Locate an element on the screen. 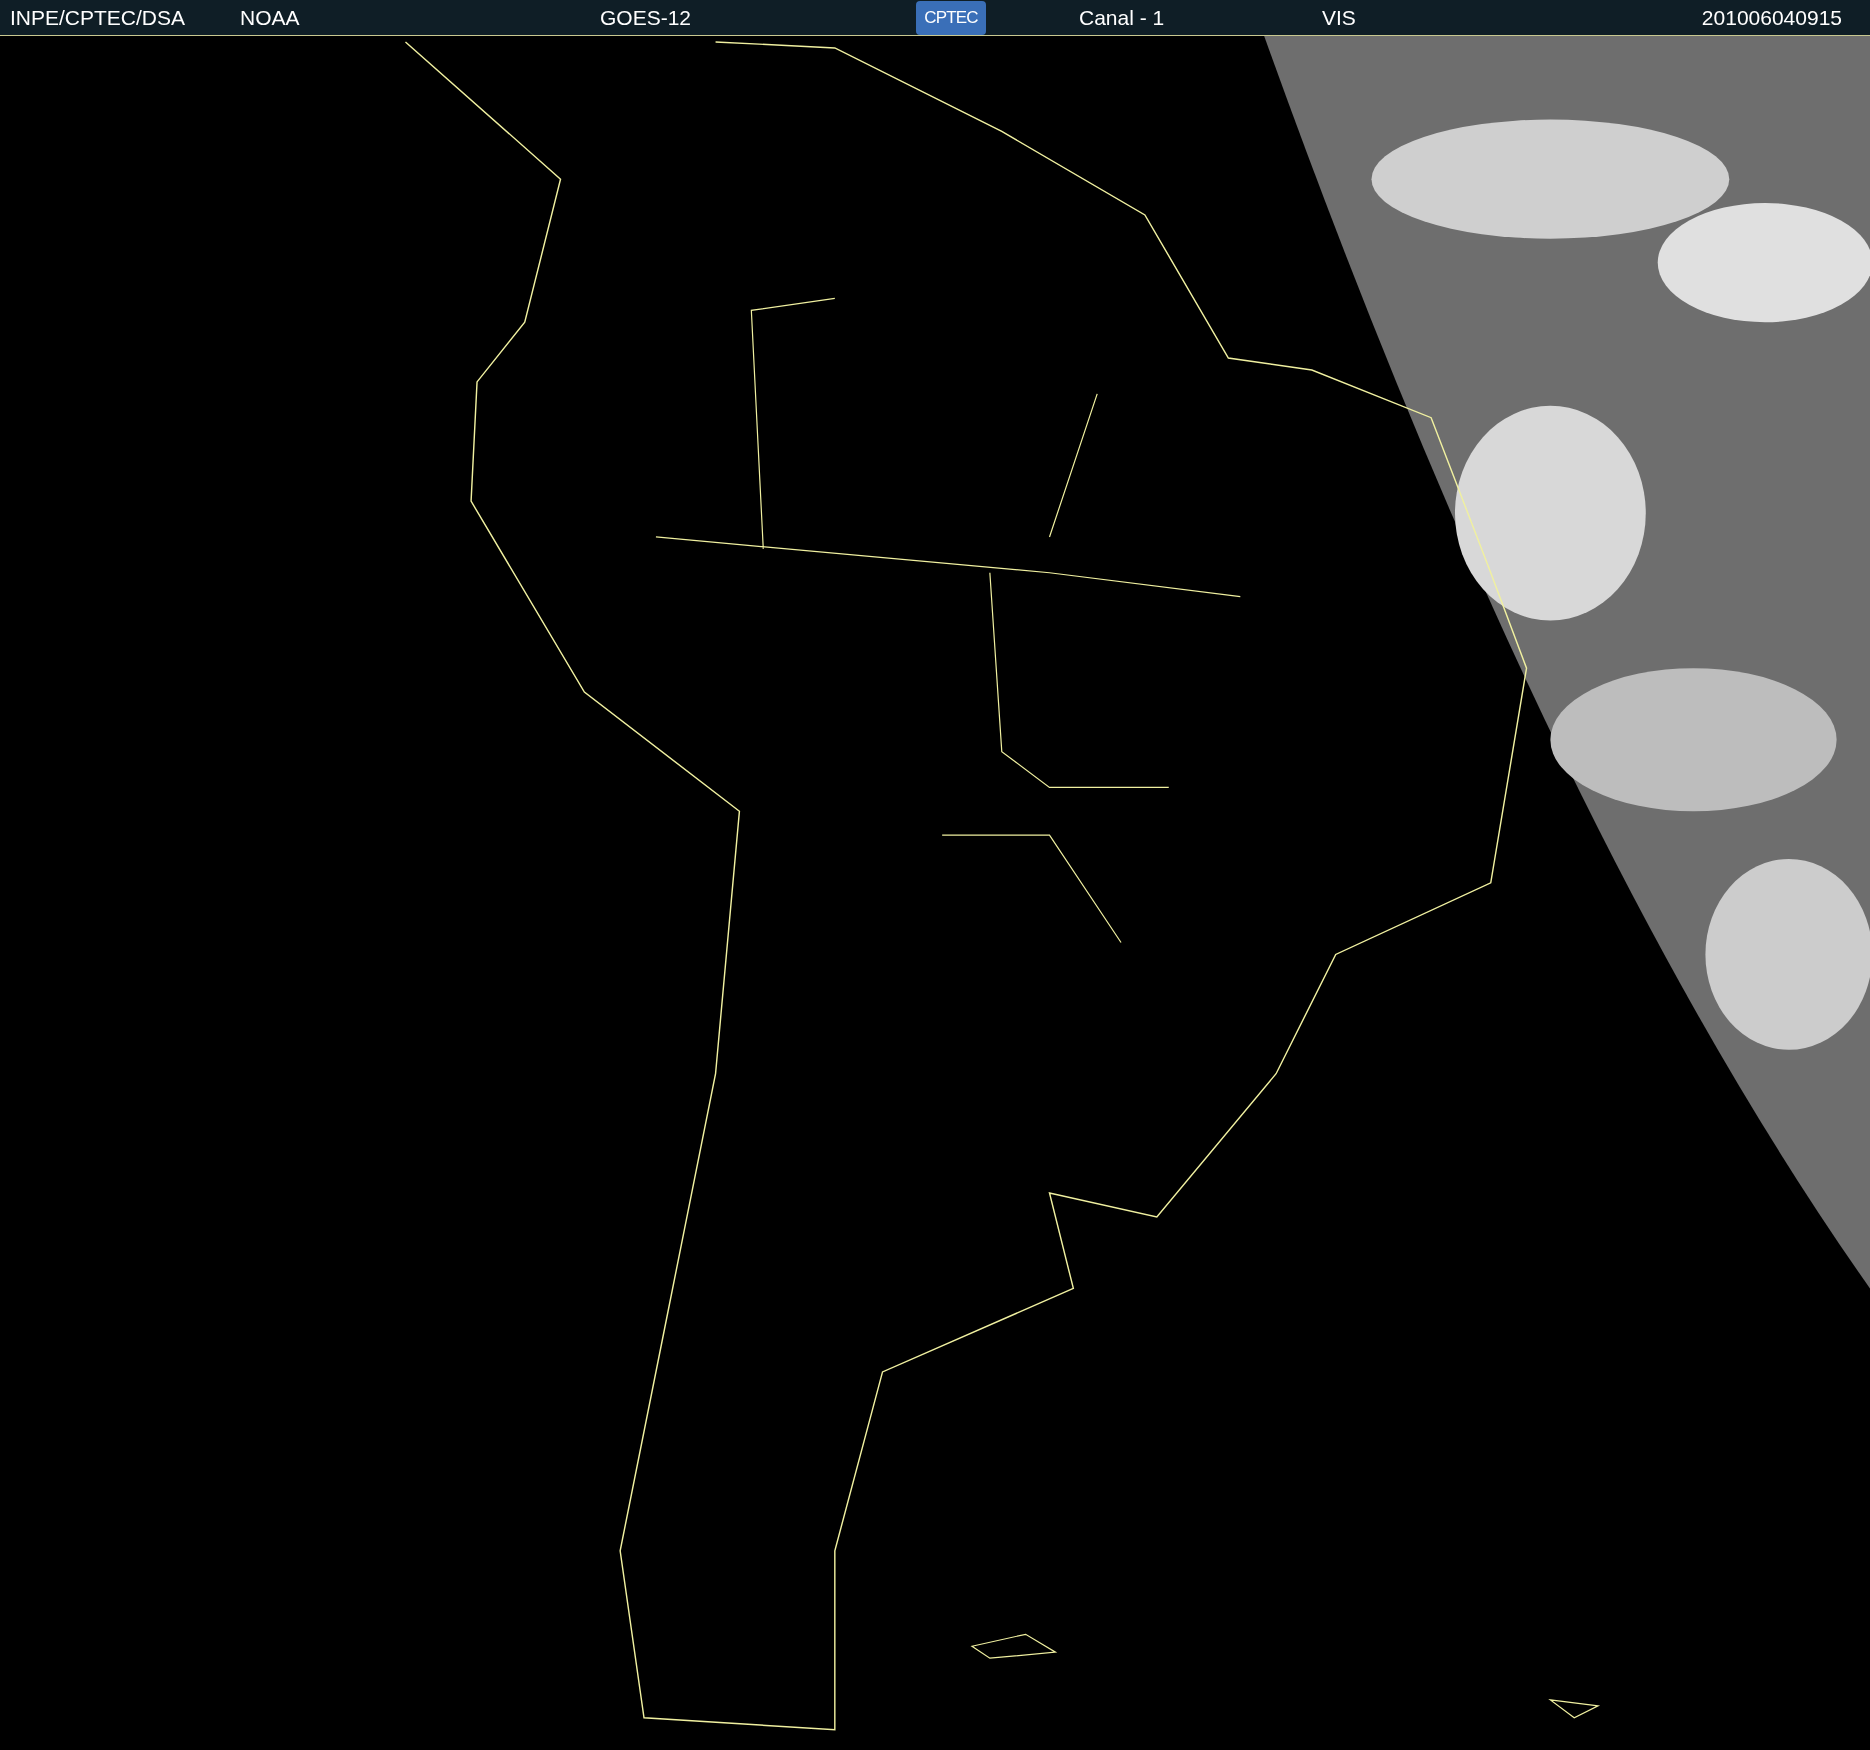  channel-label: Canal - 1 is located at coordinates (1122, 17).